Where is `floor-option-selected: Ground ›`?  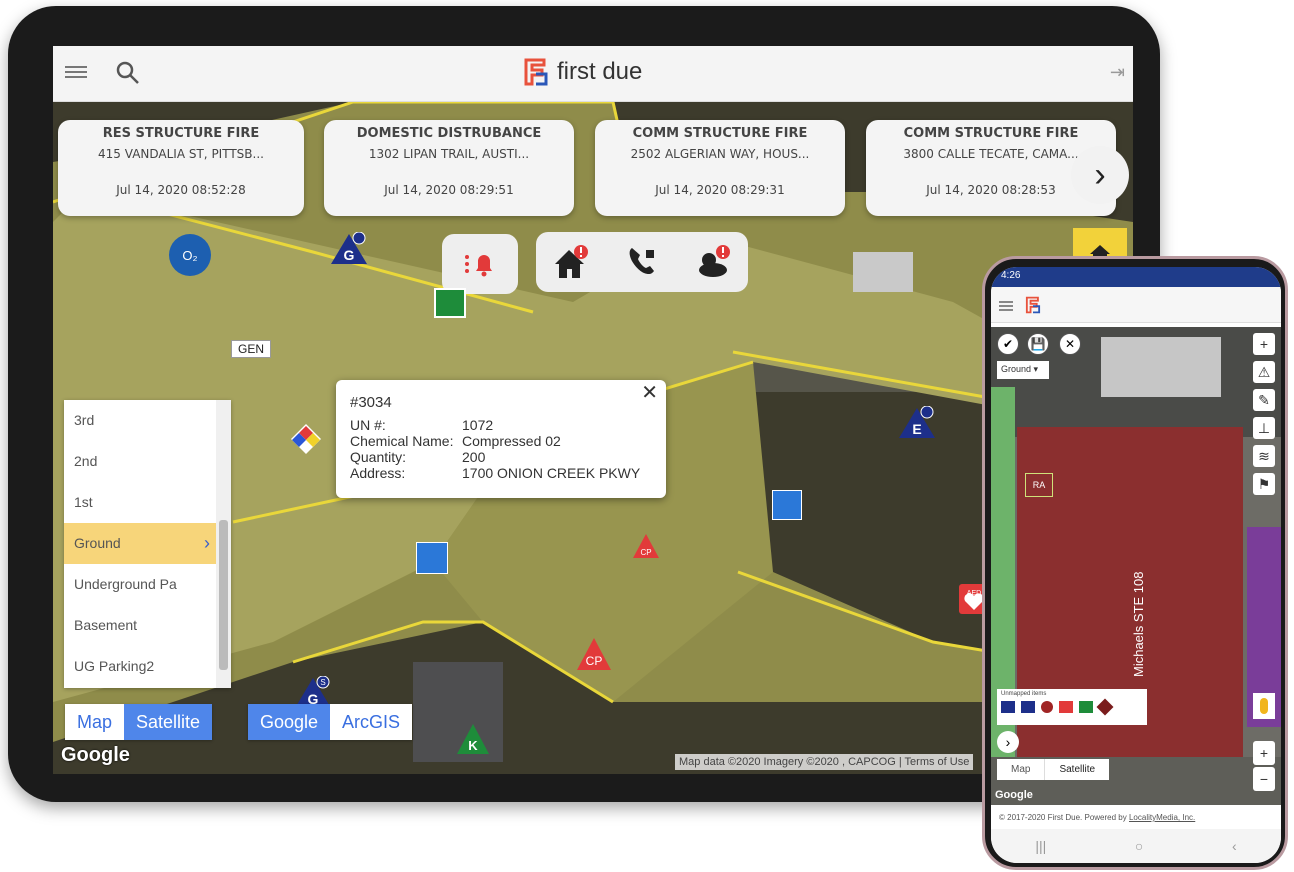 floor-option-selected: Ground › is located at coordinates (140, 543).